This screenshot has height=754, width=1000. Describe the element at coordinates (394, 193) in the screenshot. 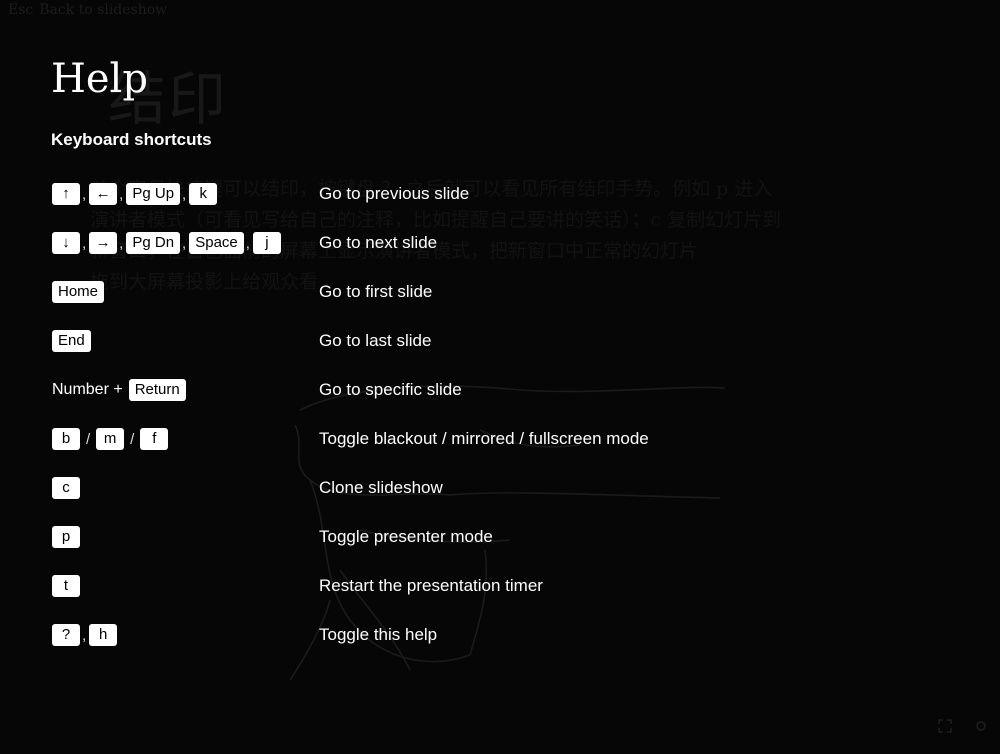

I see `shortcut-description: Go to previous slide` at that location.